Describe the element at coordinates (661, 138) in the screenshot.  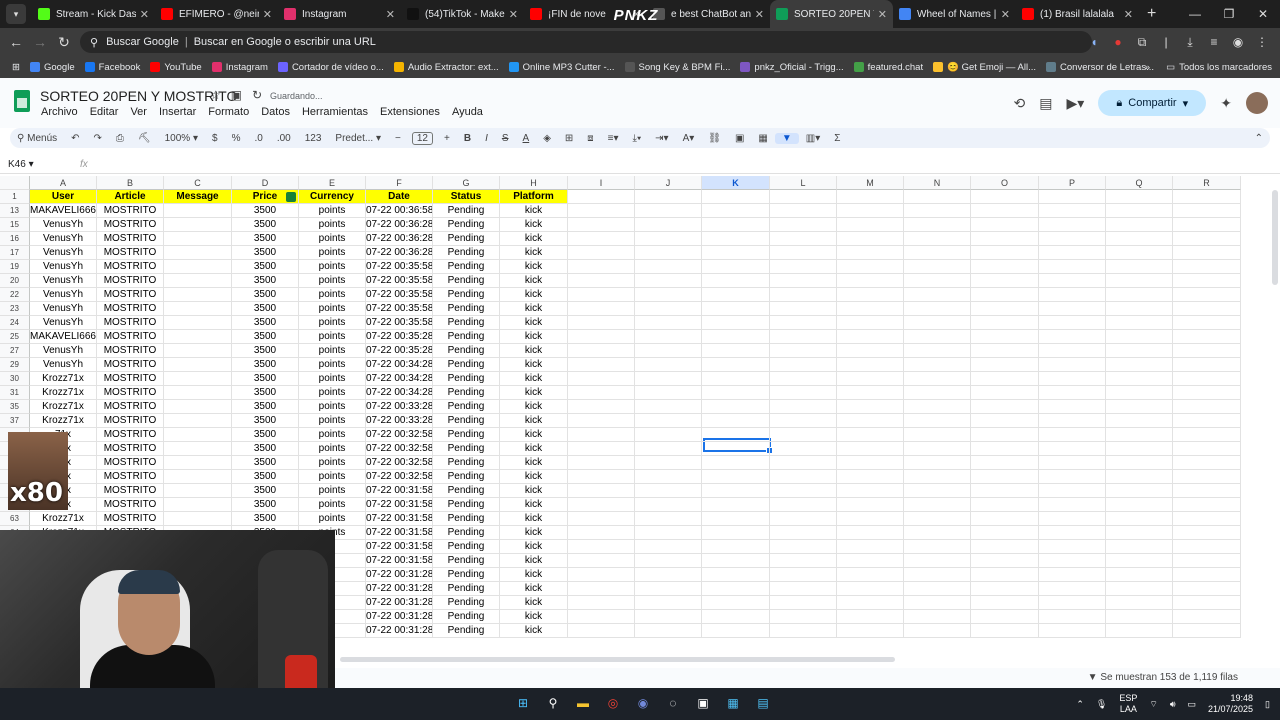
I see `text-wrap-icon: ⇥▾` at that location.